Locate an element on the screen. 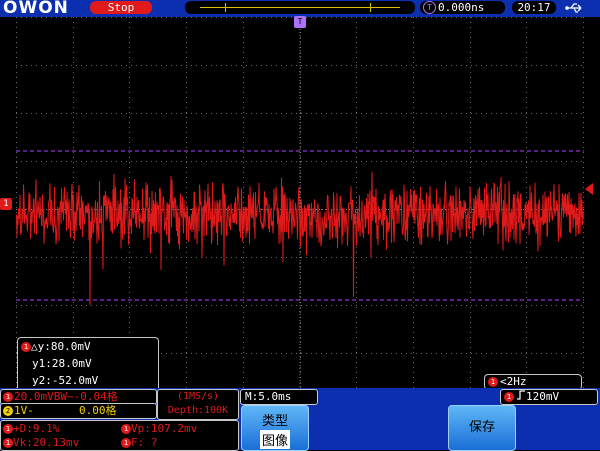  channel-2-settings: 2 1V- 0.00格 is located at coordinates (78, 411).